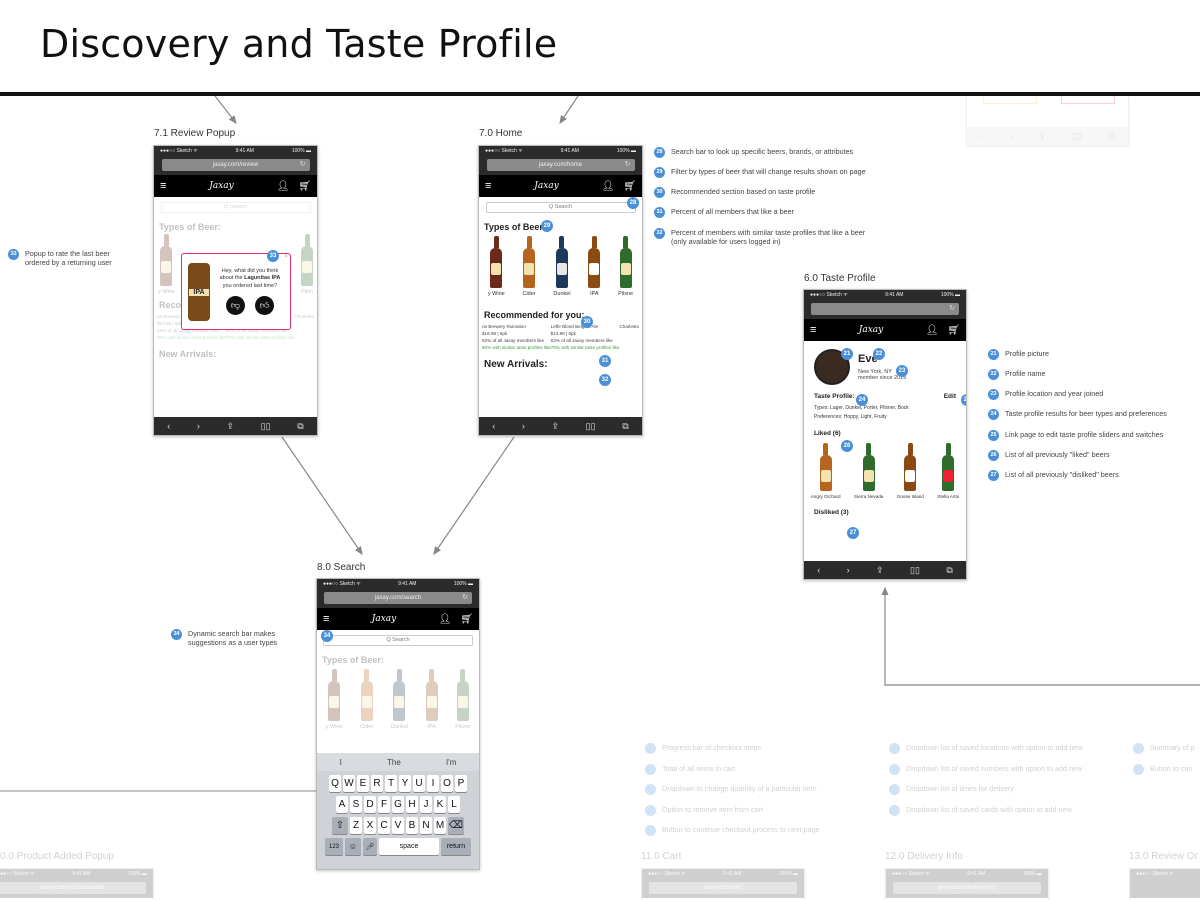  What do you see at coordinates (342, 804) in the screenshot?
I see `key-a: A` at bounding box center [342, 804].